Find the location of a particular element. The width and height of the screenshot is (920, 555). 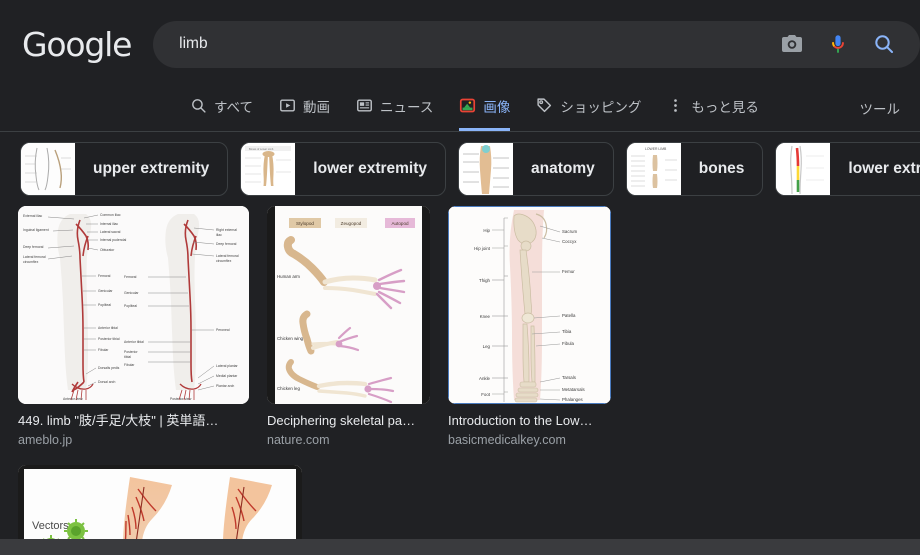

label-tibia: Tibia is located at coordinates (567, 331).